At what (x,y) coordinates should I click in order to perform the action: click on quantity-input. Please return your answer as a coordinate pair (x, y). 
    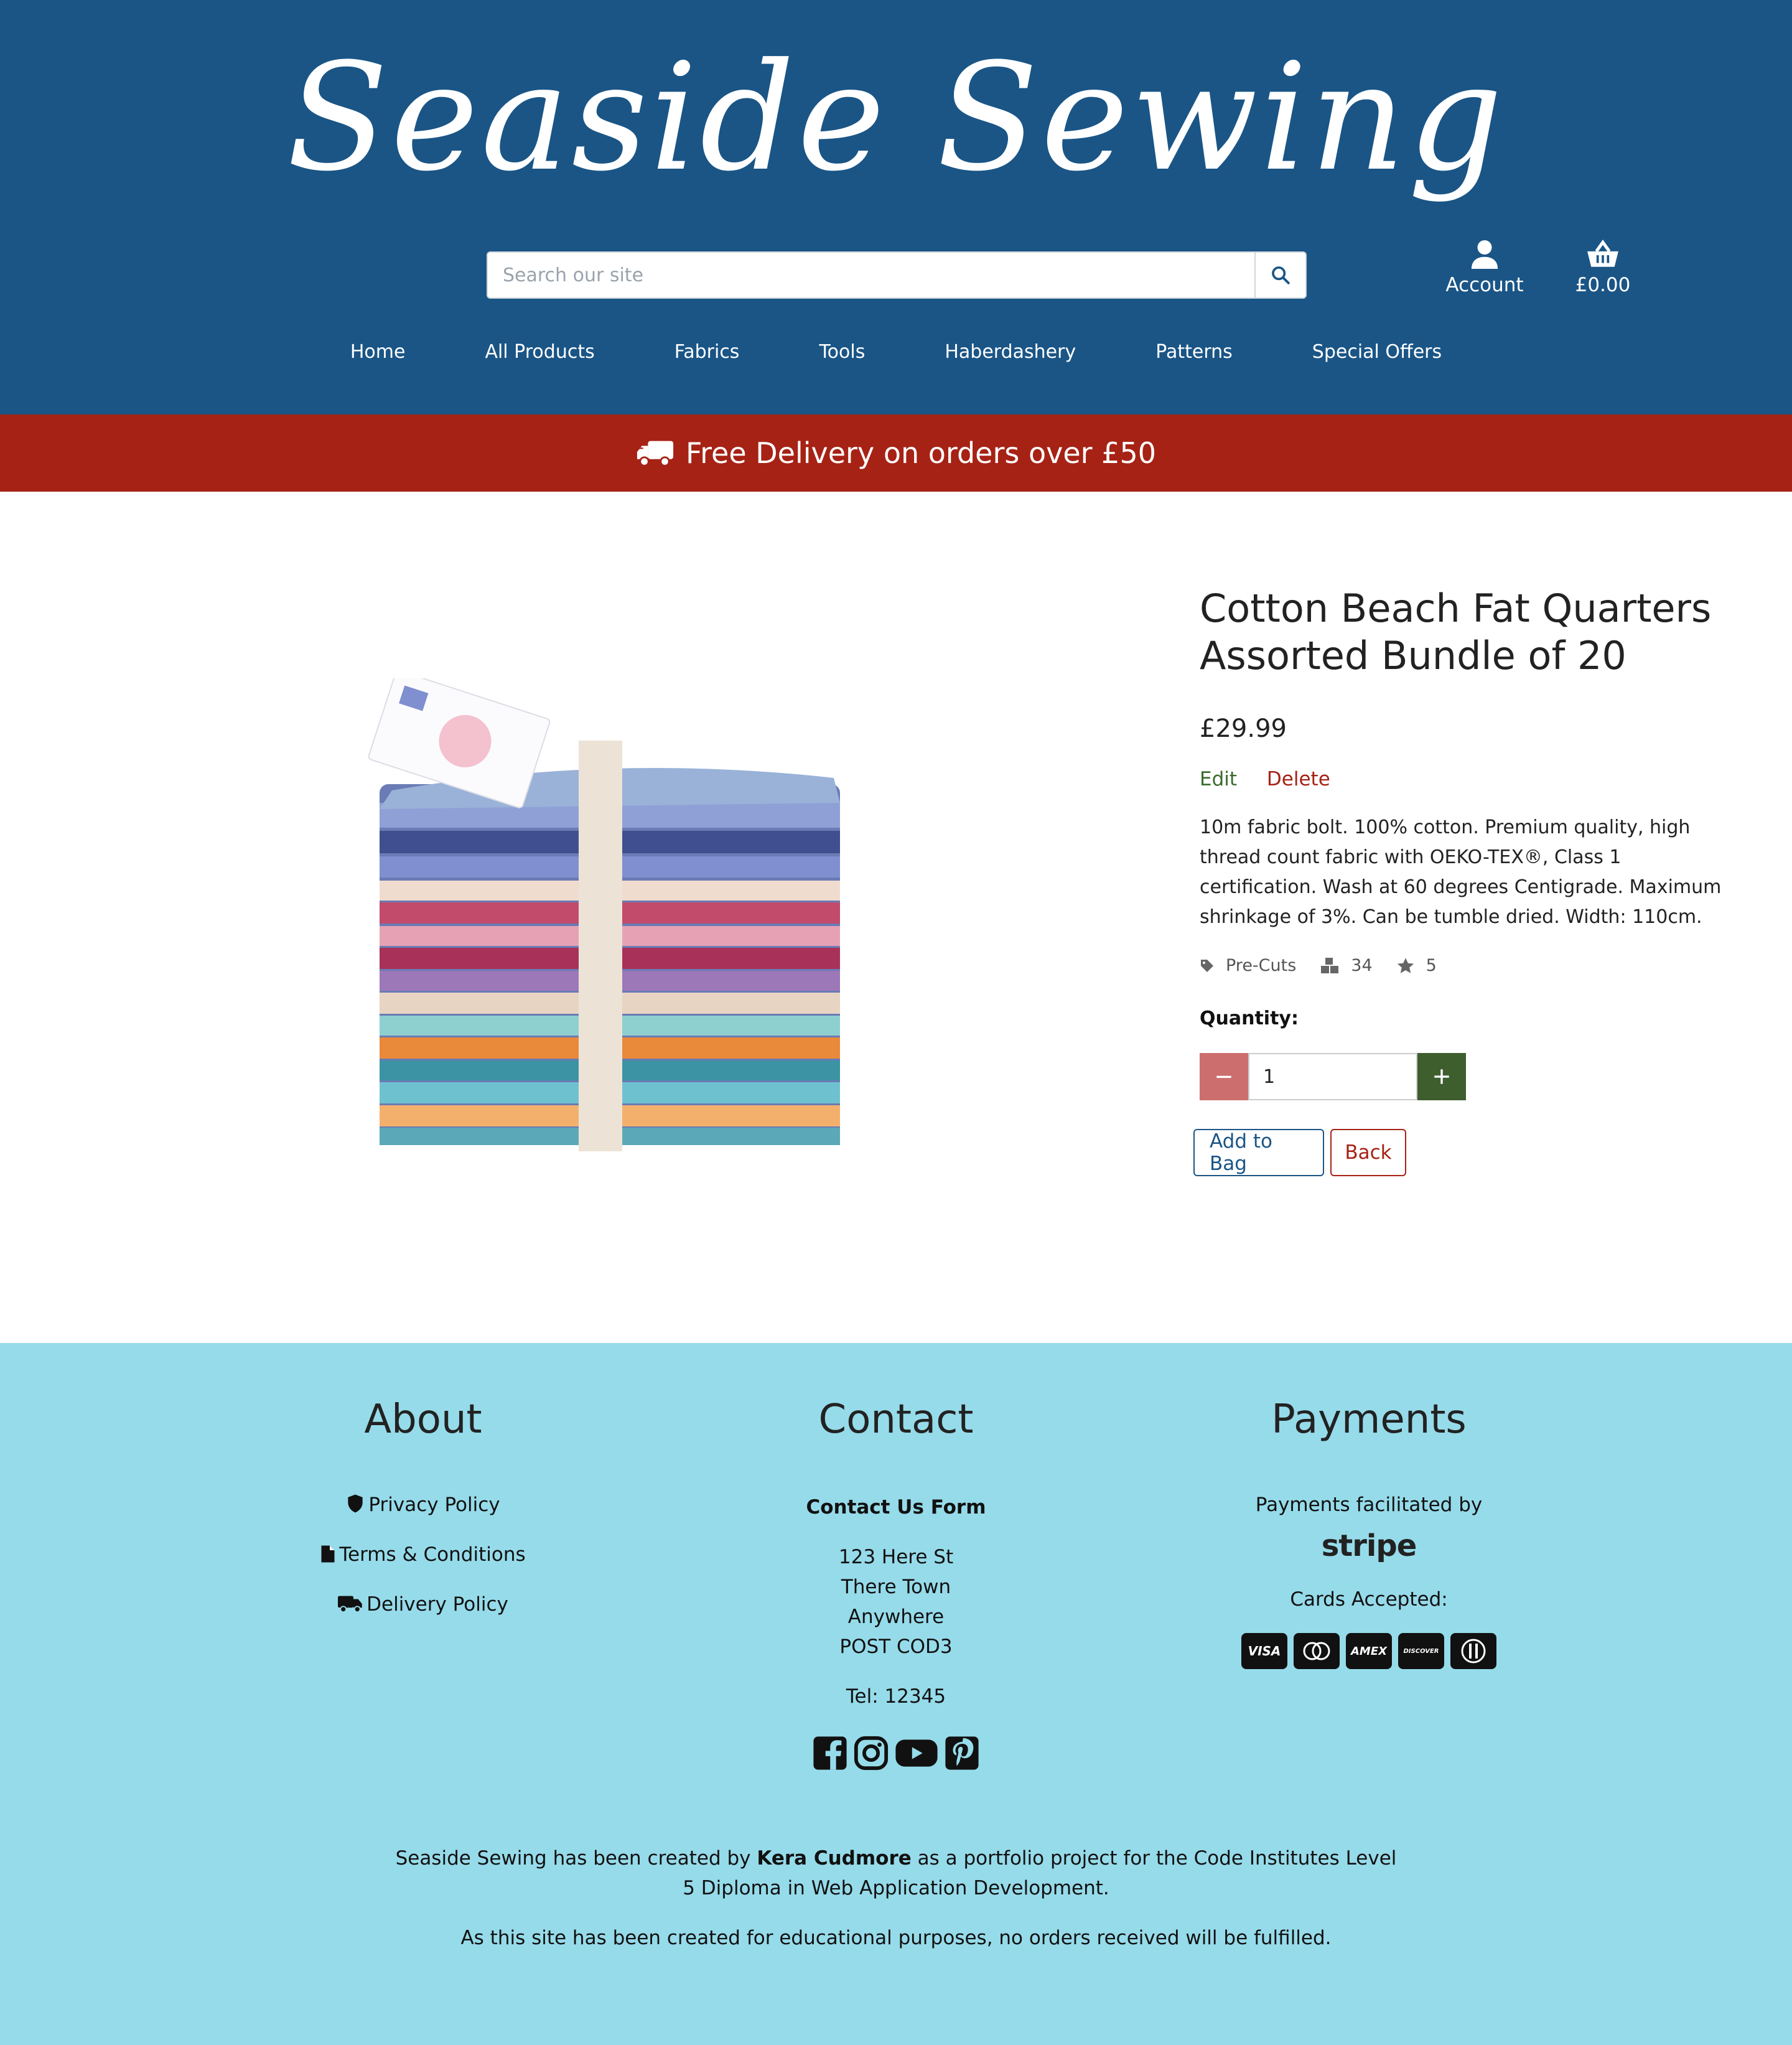
    Looking at the image, I should click on (1333, 1077).